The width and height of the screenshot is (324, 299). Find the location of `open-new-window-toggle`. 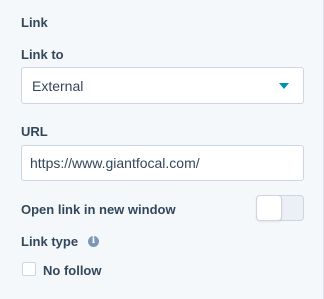

open-new-window-toggle is located at coordinates (280, 208).